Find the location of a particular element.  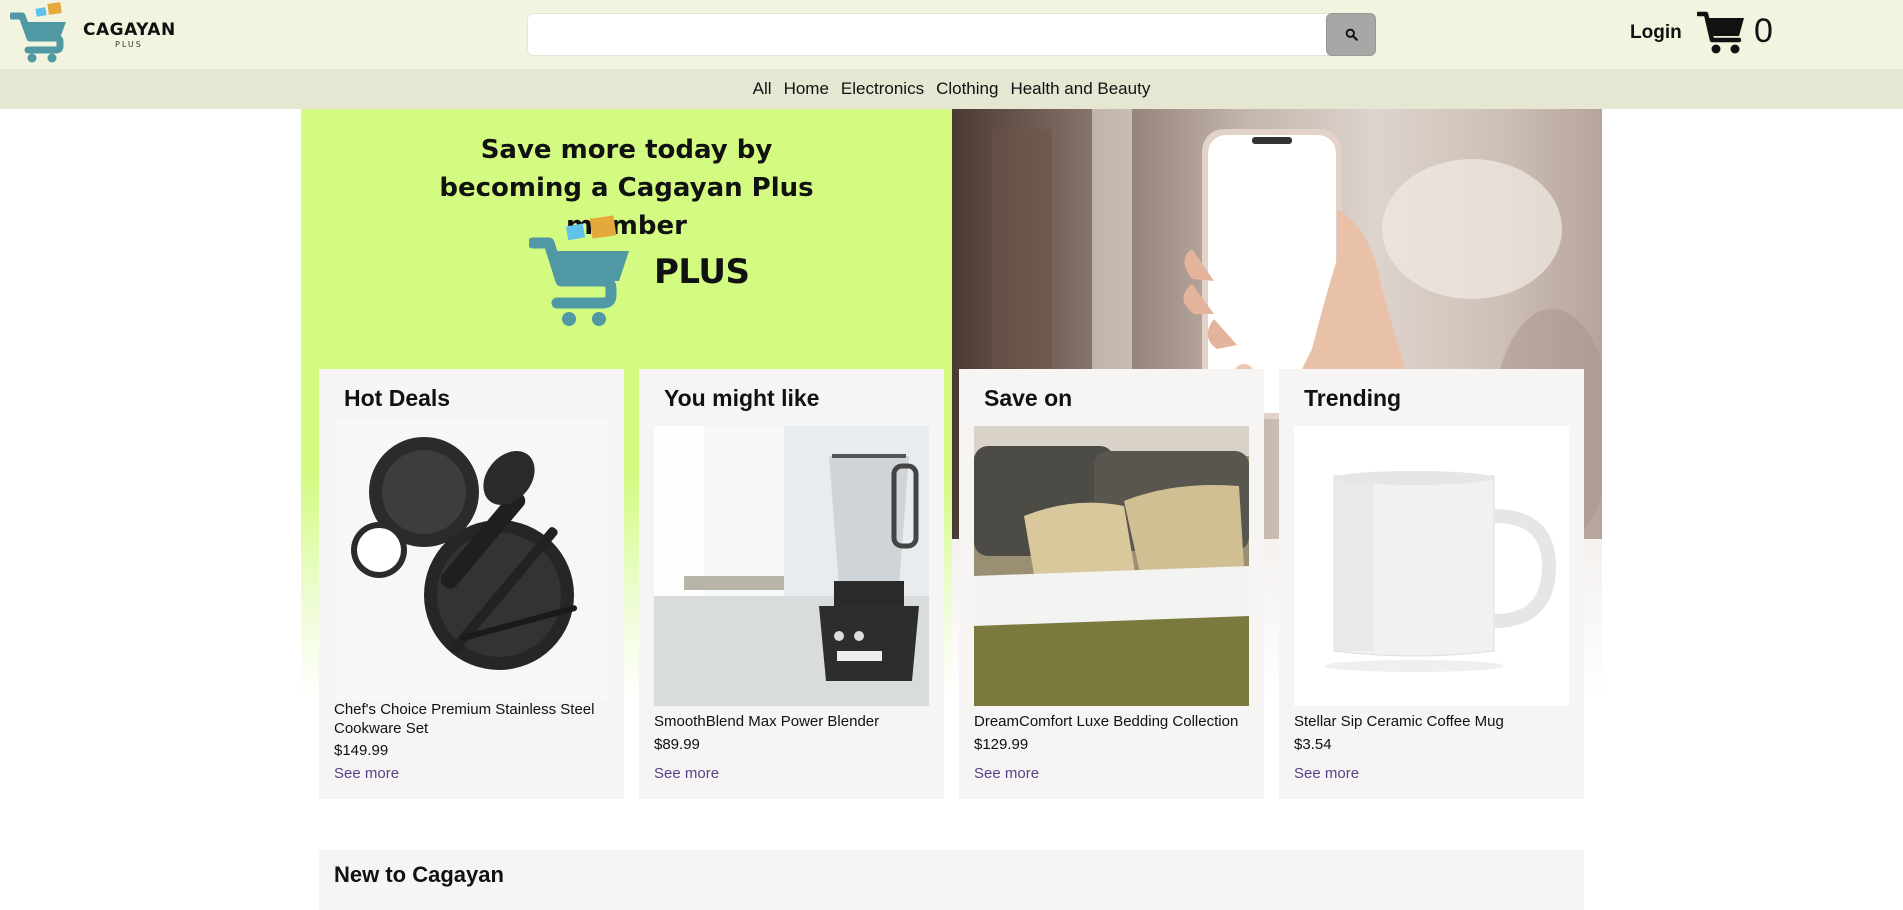

nav-item-health-and-beauty: Health and Beauty is located at coordinates (1080, 89).